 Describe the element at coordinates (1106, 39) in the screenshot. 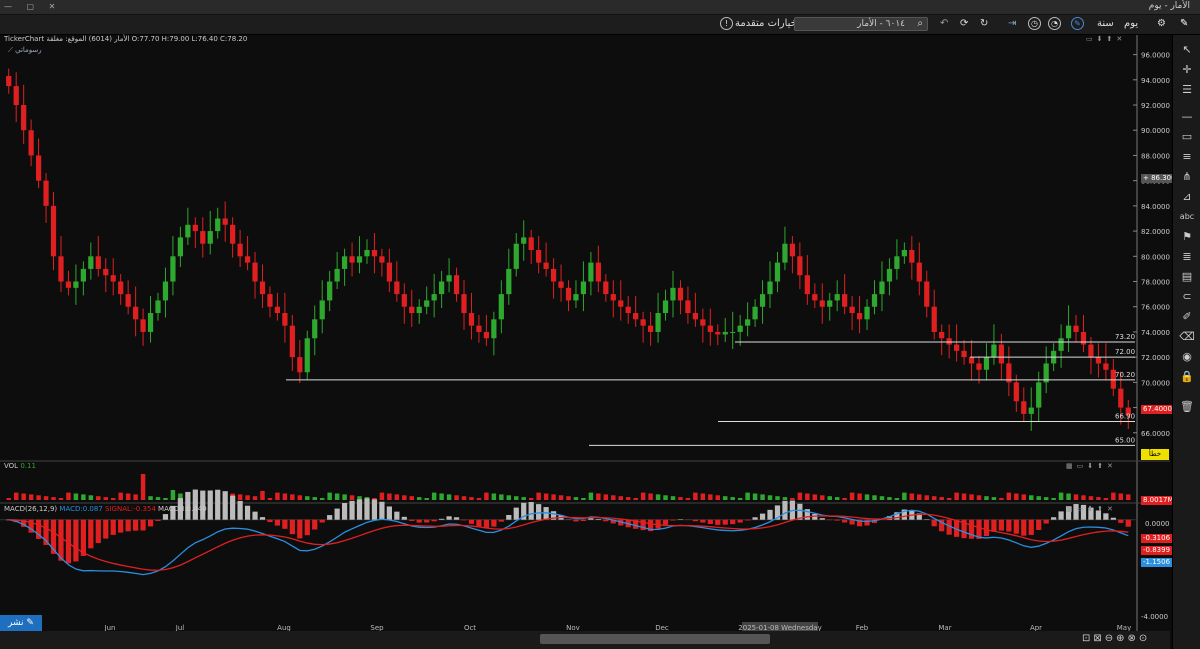

I see `price-panel-controls: ▭⬇⬆✕` at that location.